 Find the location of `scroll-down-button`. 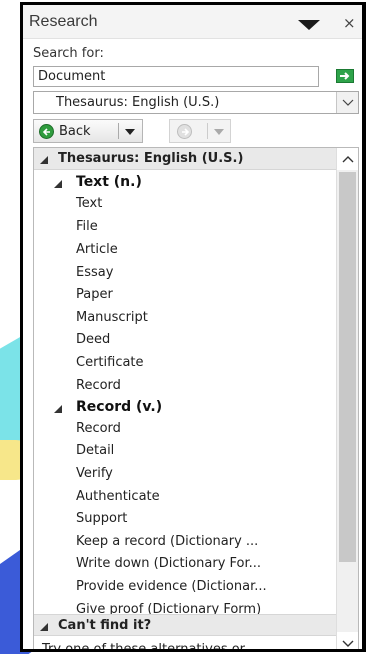

scroll-down-button is located at coordinates (347, 640).